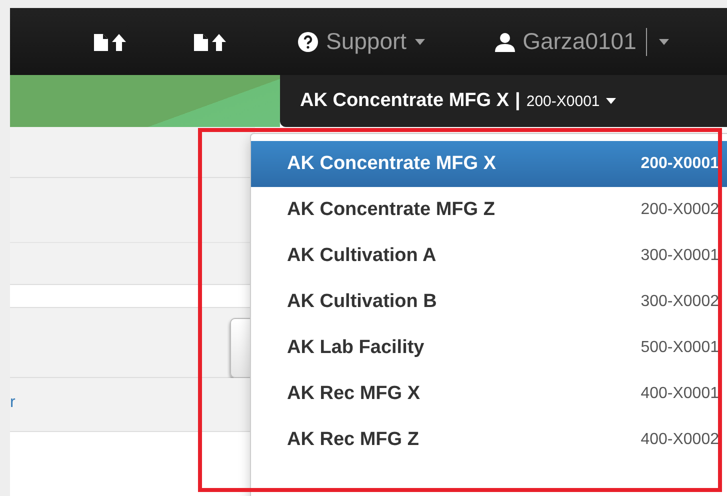 The image size is (727, 496). Describe the element at coordinates (489, 348) in the screenshot. I see `facility-menu-item: AK Lab Facility 500-X0001` at that location.